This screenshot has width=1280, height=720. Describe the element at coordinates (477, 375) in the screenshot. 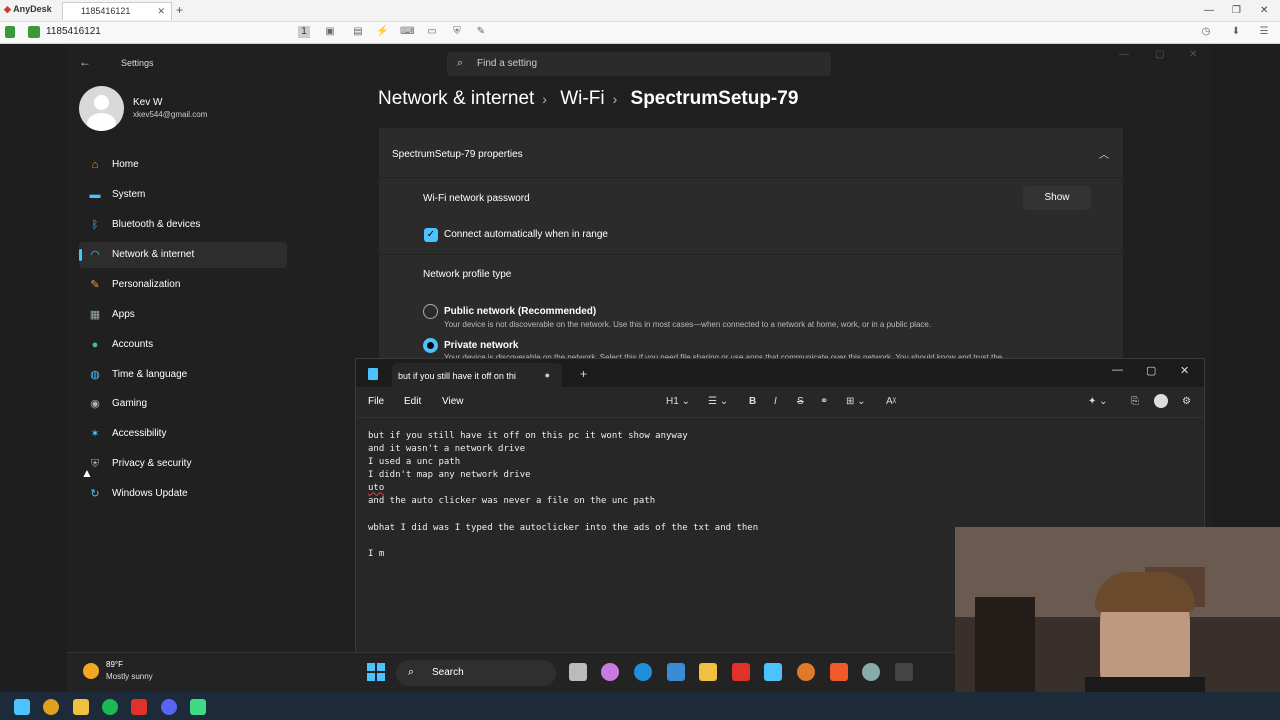

I see `notepad-tab: but if you still have it off on thi ●` at that location.